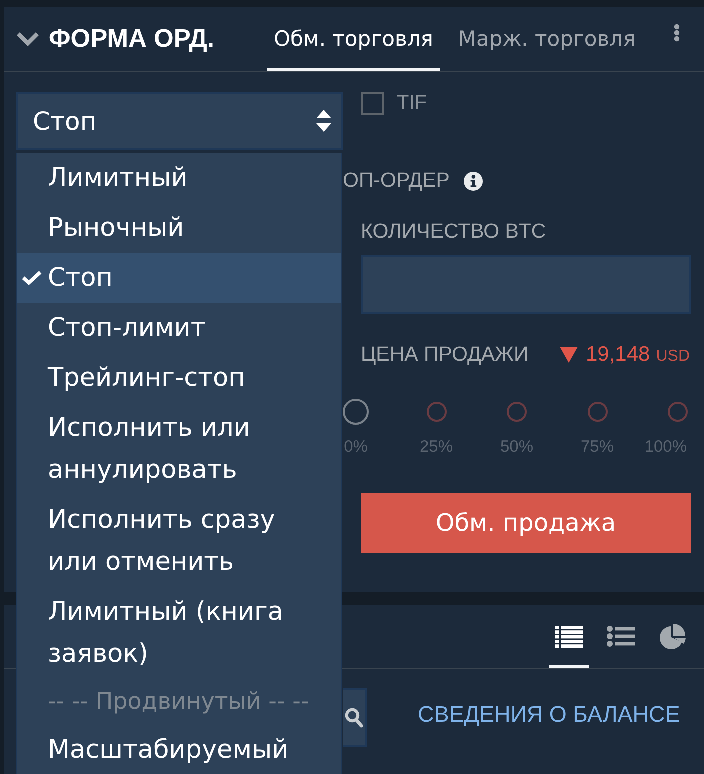 Image resolution: width=704 pixels, height=774 pixels. Describe the element at coordinates (356, 447) in the screenshot. I see `percent-label: 0%` at that location.